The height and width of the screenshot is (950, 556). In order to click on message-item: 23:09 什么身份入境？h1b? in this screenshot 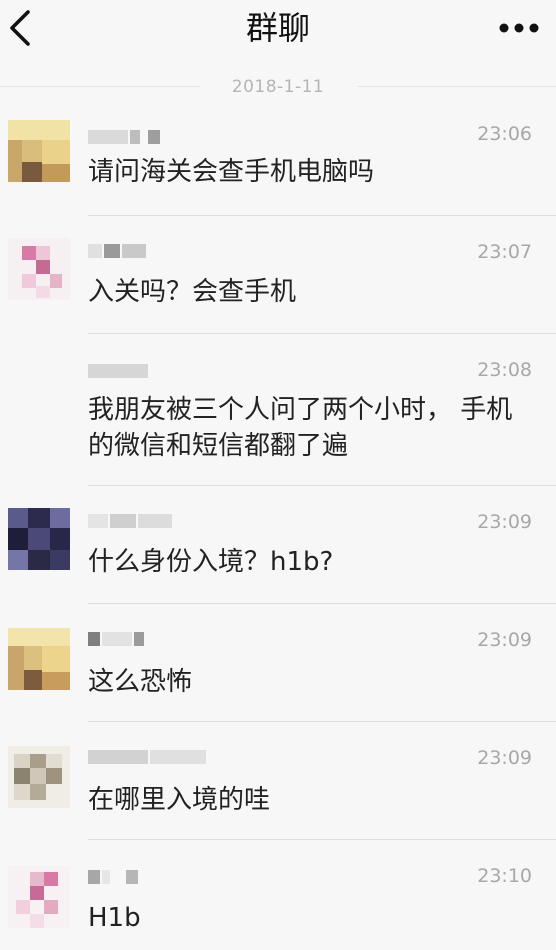, I will do `click(278, 545)`.